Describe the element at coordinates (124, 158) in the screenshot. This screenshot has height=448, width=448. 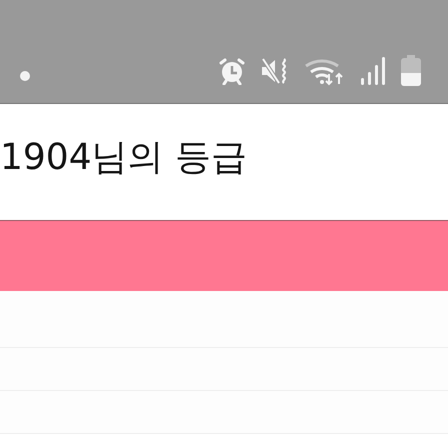
I see `page-title: 1904님의 등급` at that location.